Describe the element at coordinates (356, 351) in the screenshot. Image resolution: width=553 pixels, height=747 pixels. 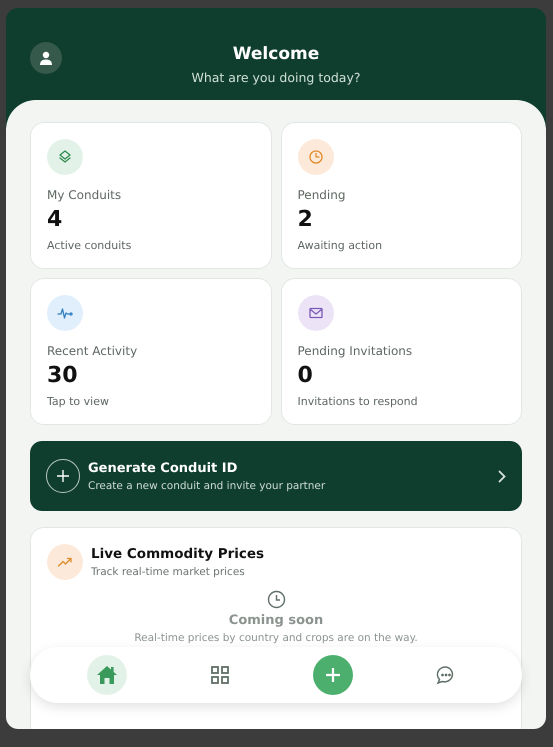
I see `stat-label: Pending Invitations` at that location.